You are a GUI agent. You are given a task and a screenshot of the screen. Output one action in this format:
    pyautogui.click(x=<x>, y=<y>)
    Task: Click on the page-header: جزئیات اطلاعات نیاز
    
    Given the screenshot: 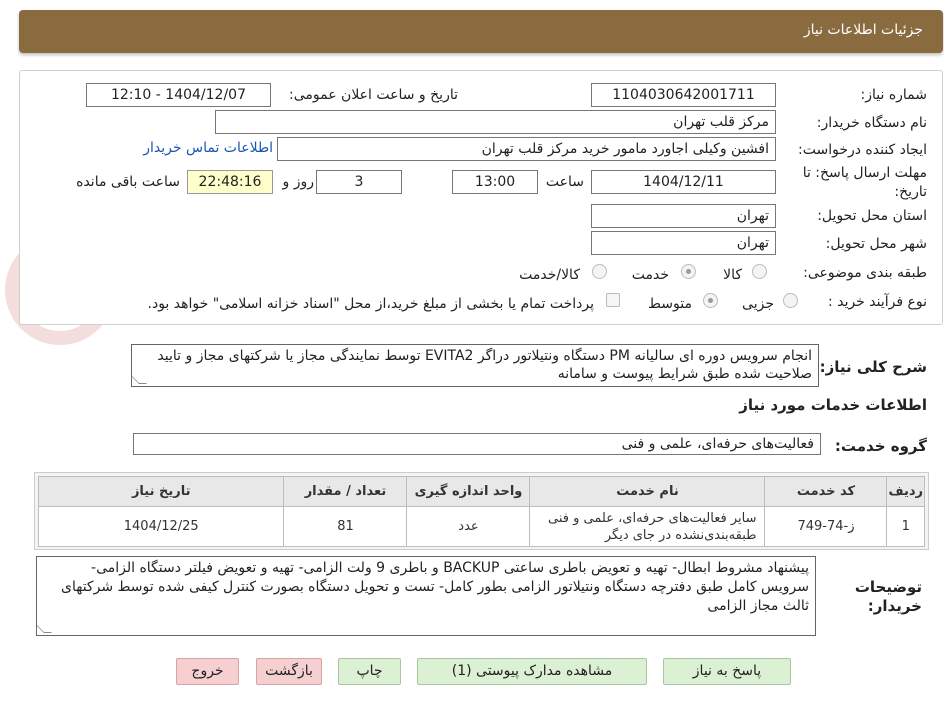 What is the action you would take?
    pyautogui.click(x=481, y=31)
    